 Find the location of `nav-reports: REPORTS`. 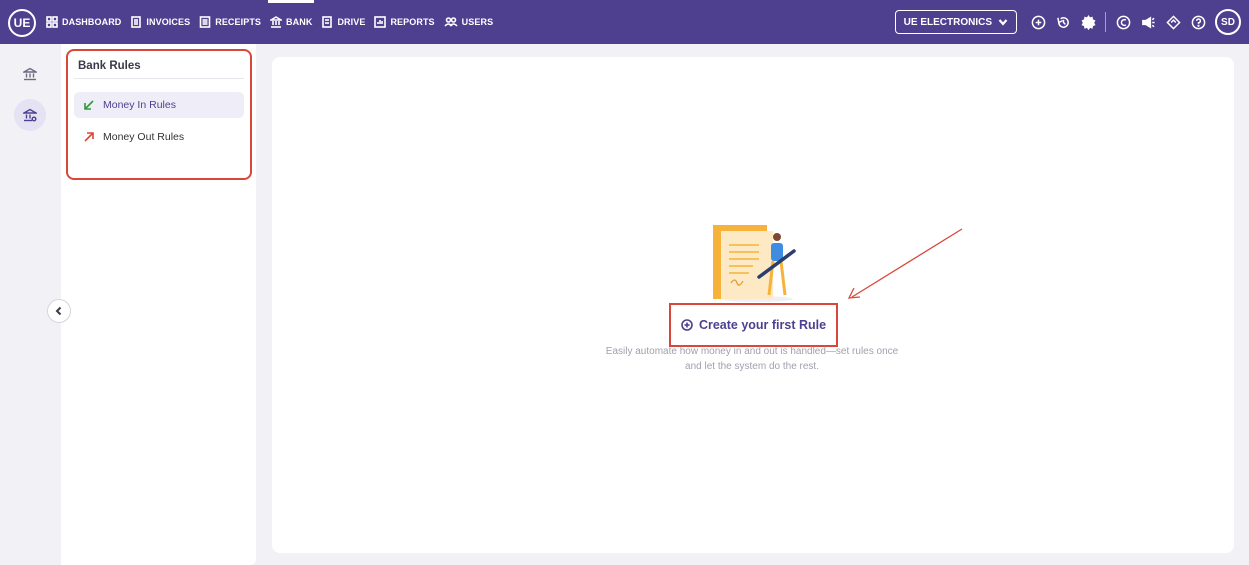

nav-reports: REPORTS is located at coordinates (404, 22).